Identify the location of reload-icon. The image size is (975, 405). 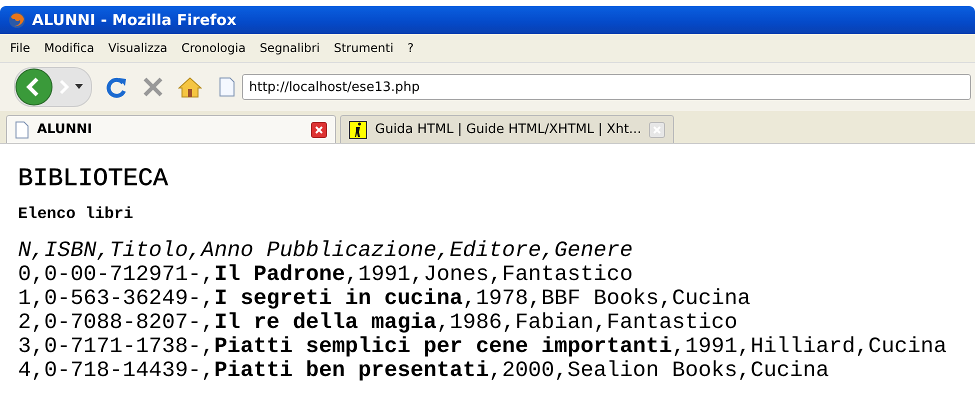
(117, 87).